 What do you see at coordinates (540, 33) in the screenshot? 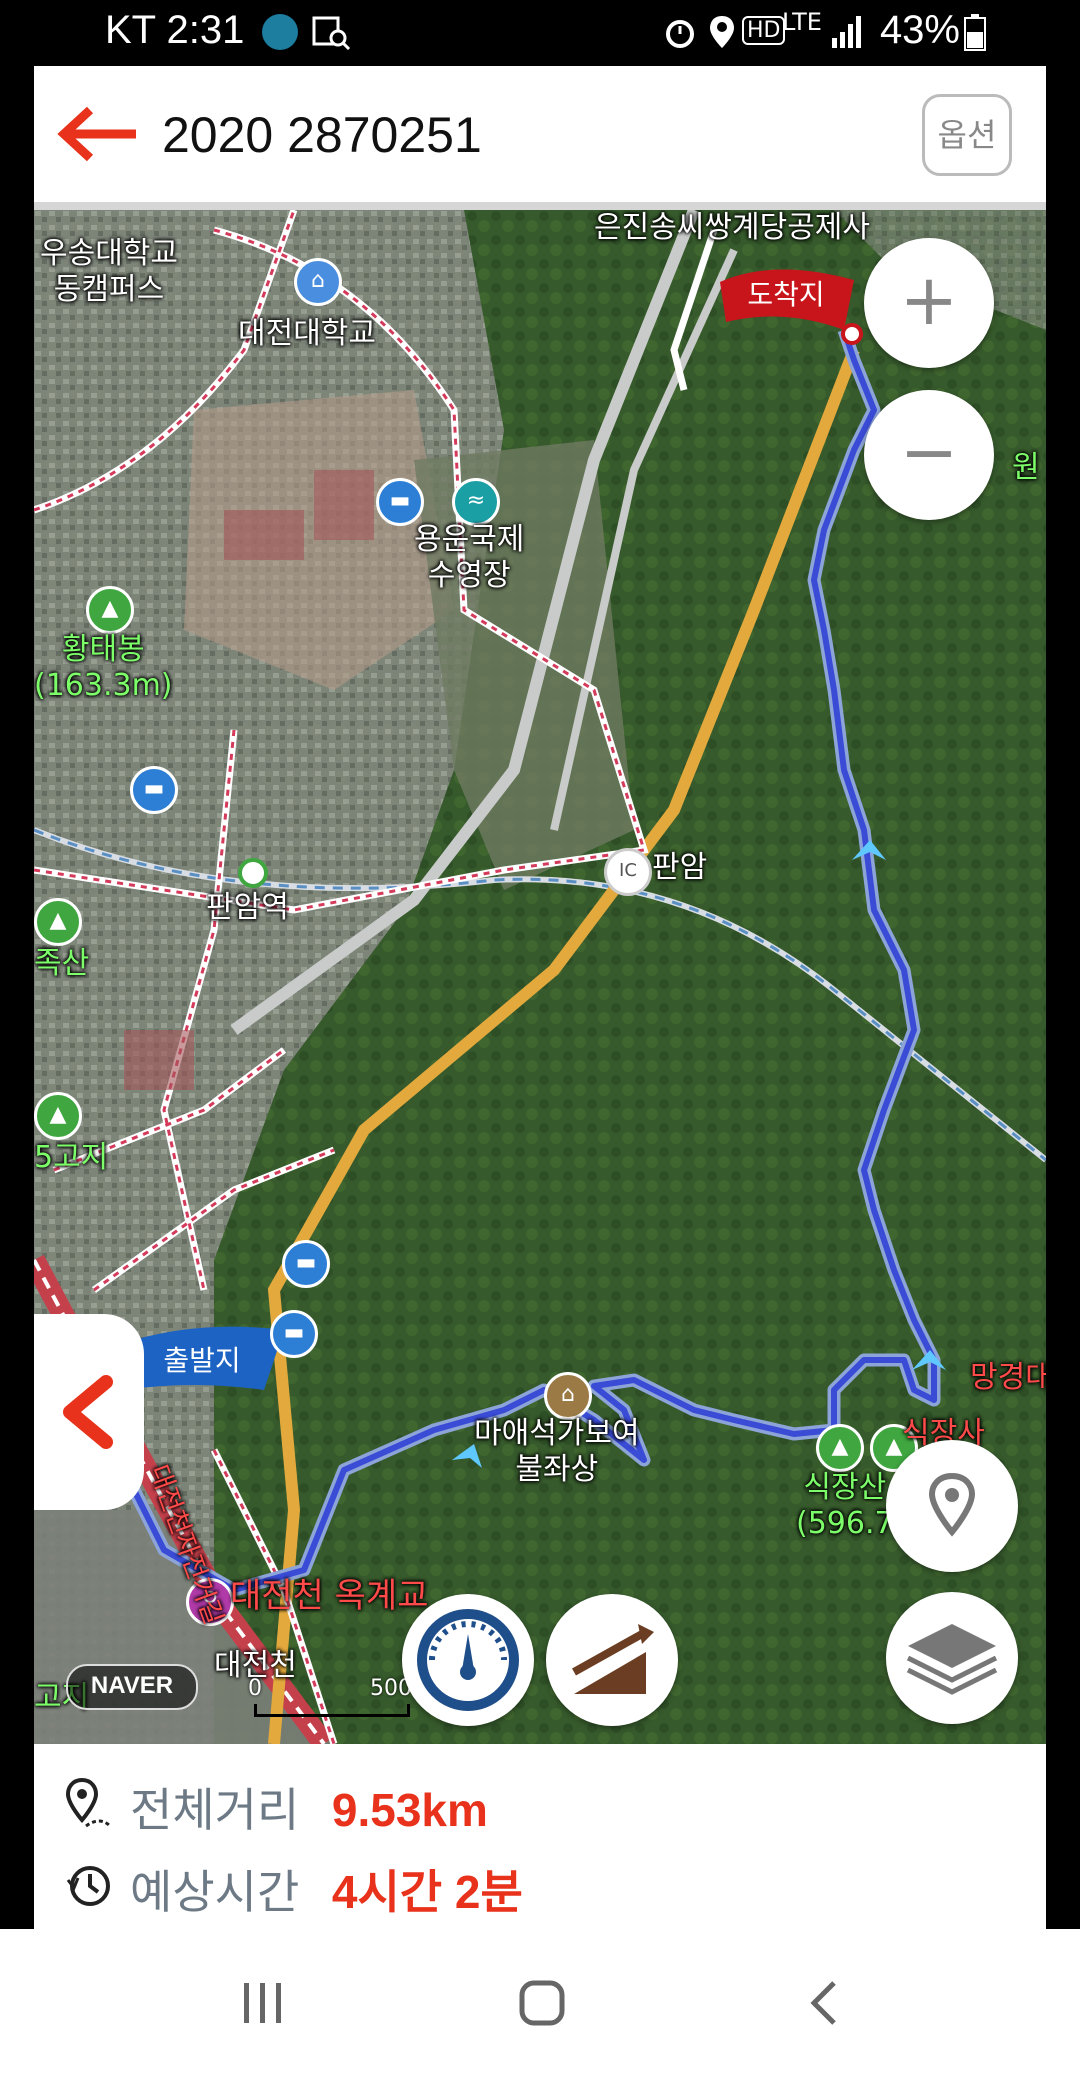
I see `status-bar: KT 2:31 HD LTE 43%` at bounding box center [540, 33].